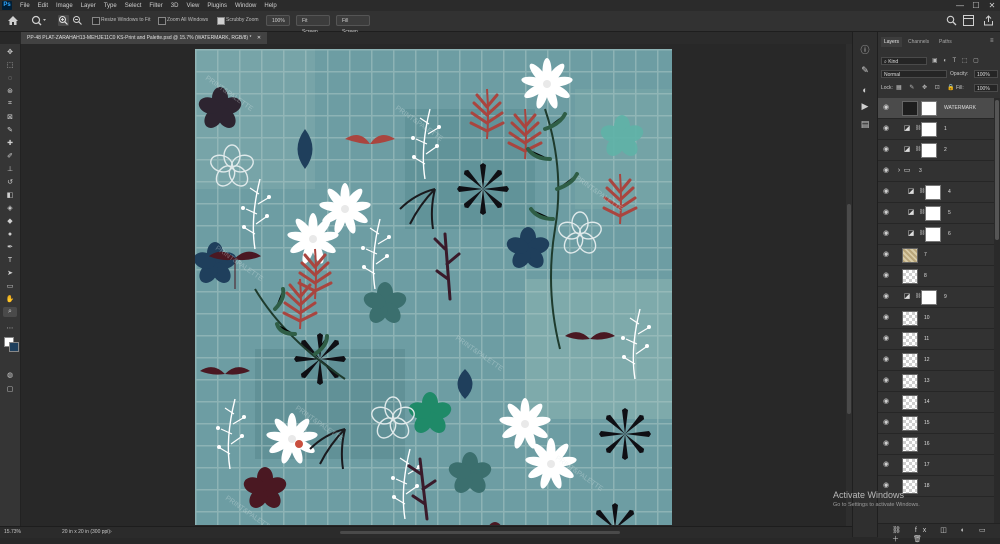 The image size is (1000, 544). Describe the element at coordinates (10, 375) in the screenshot. I see `quick-mask-icon: ◍` at that location.